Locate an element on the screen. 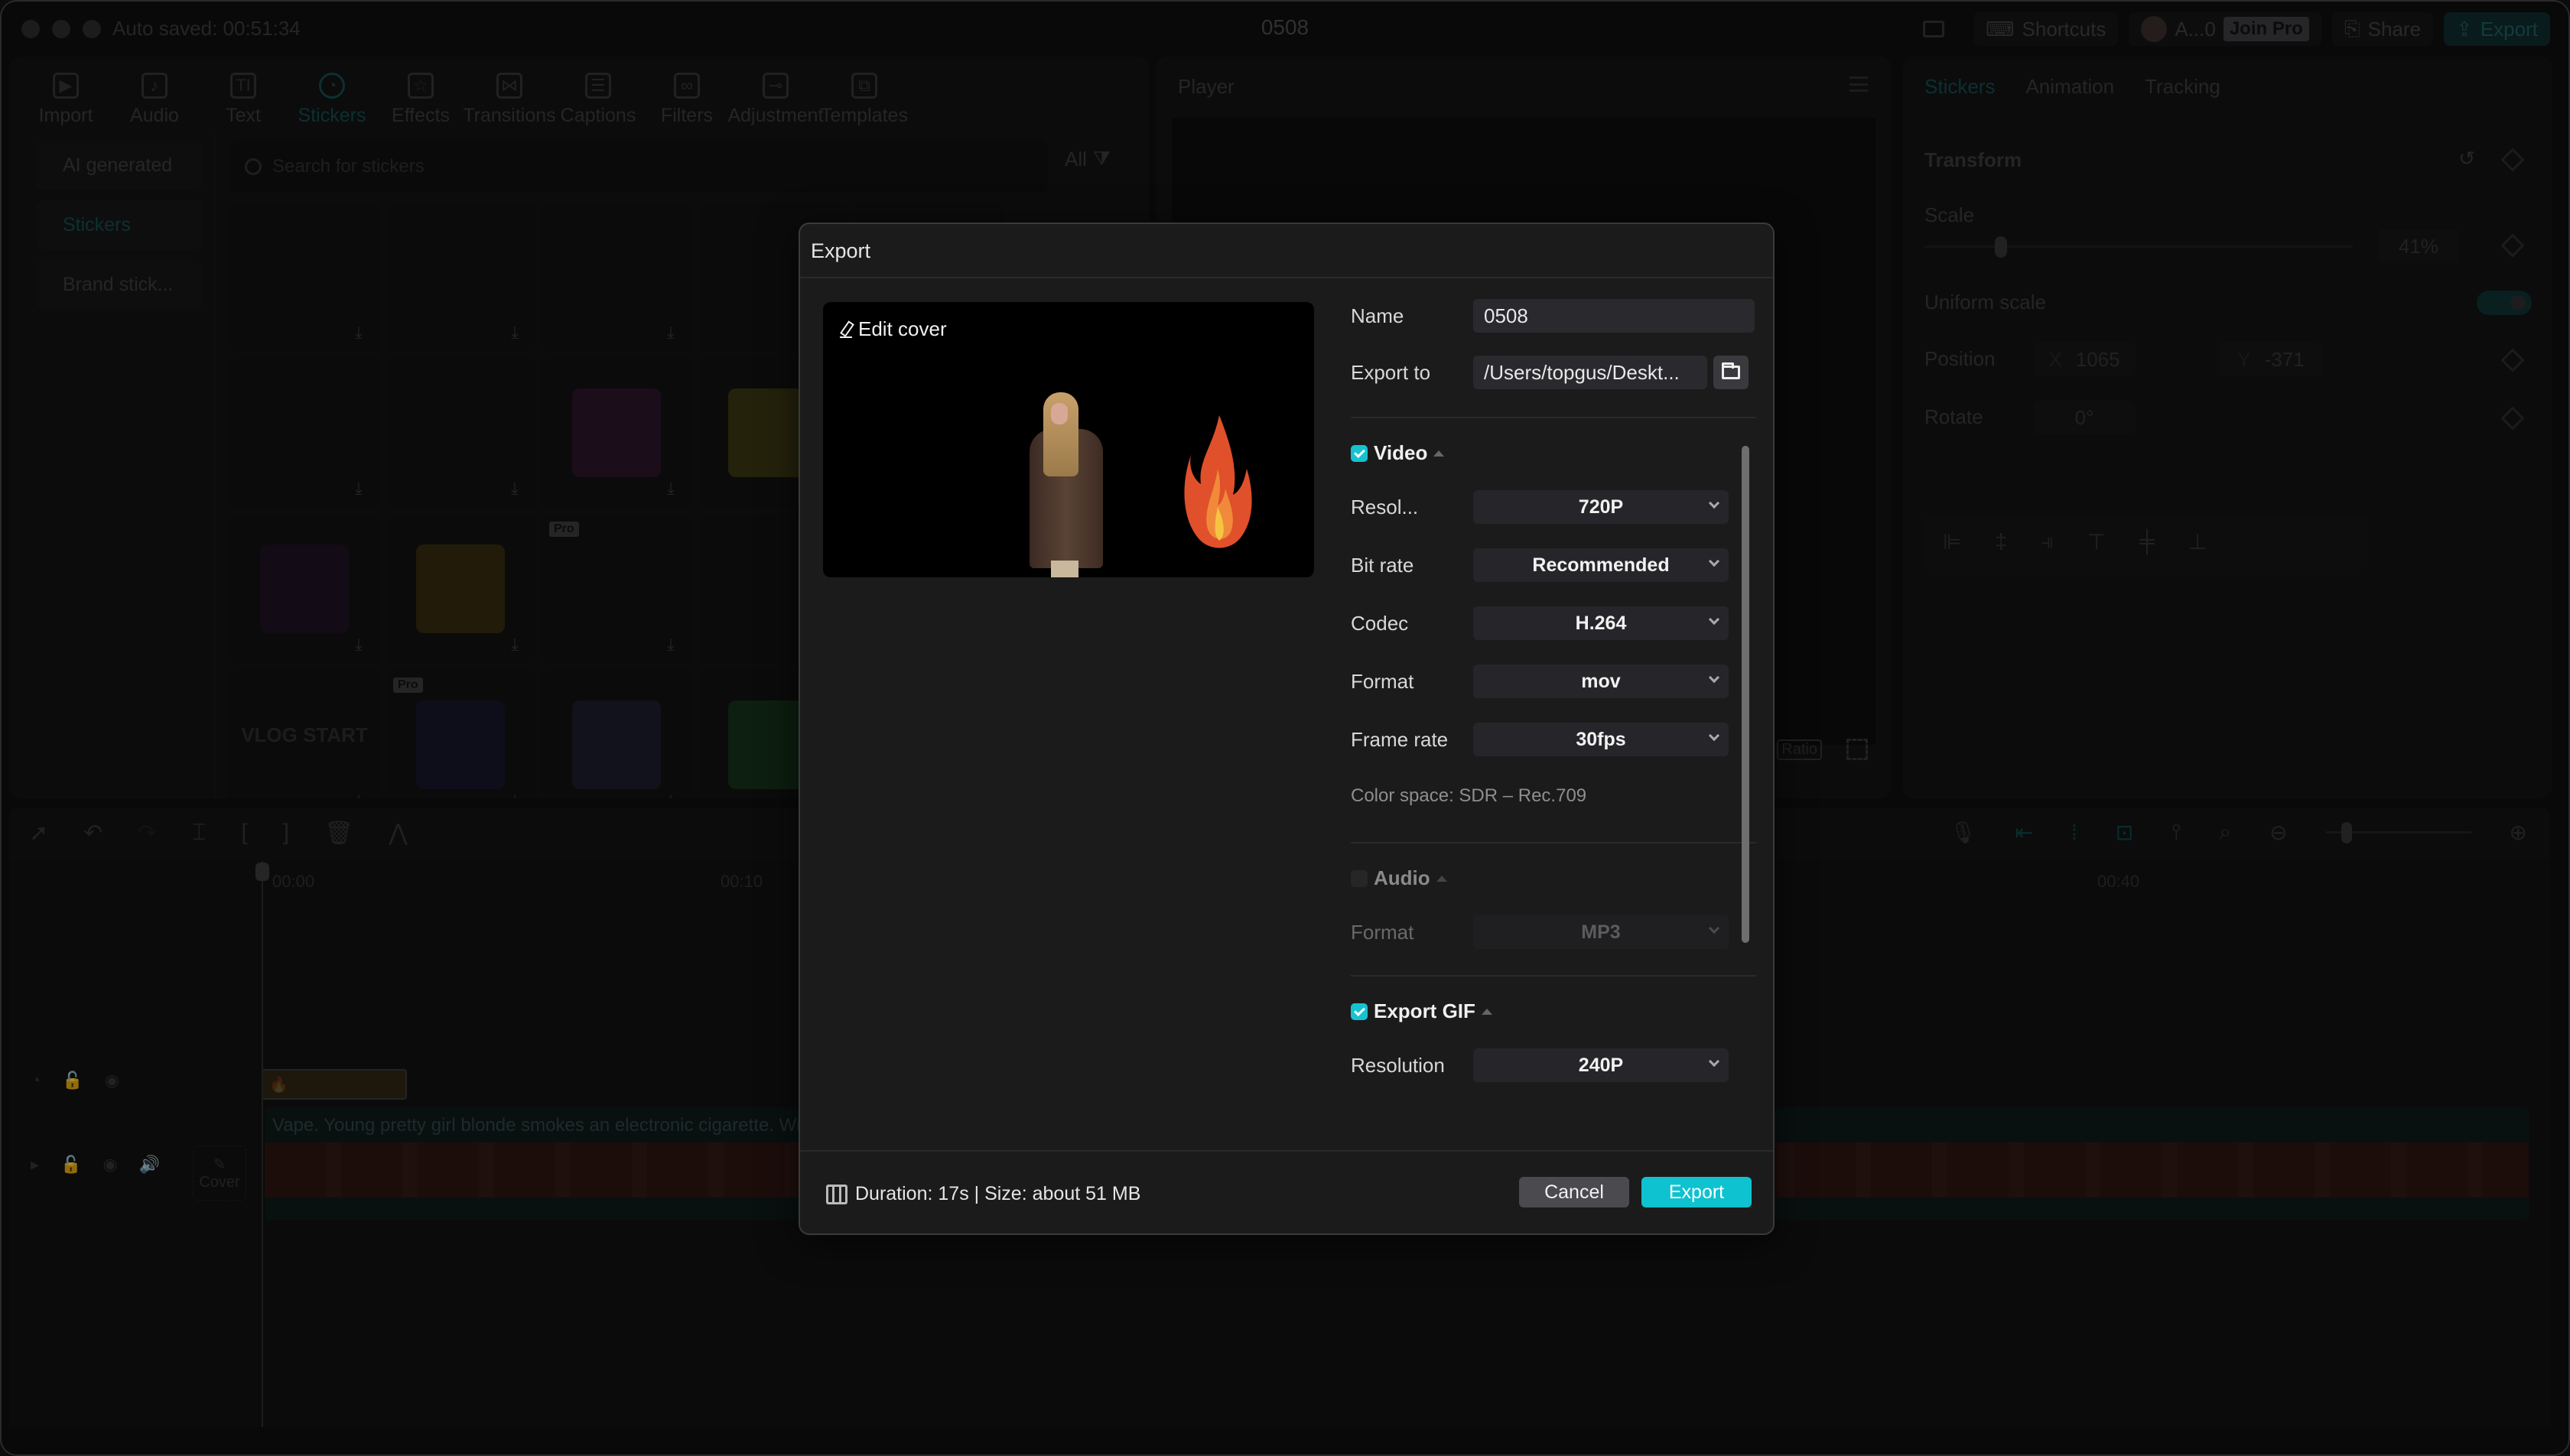  audio-format-row: Format MP3 is located at coordinates (1553, 932).